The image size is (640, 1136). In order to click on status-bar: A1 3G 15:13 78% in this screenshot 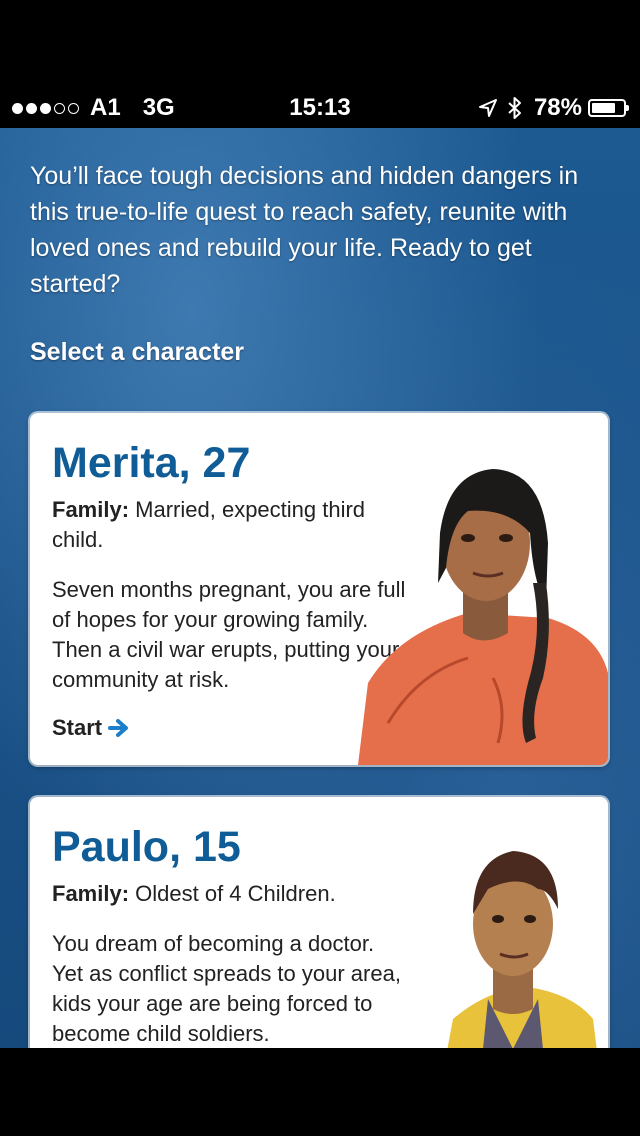, I will do `click(320, 107)`.